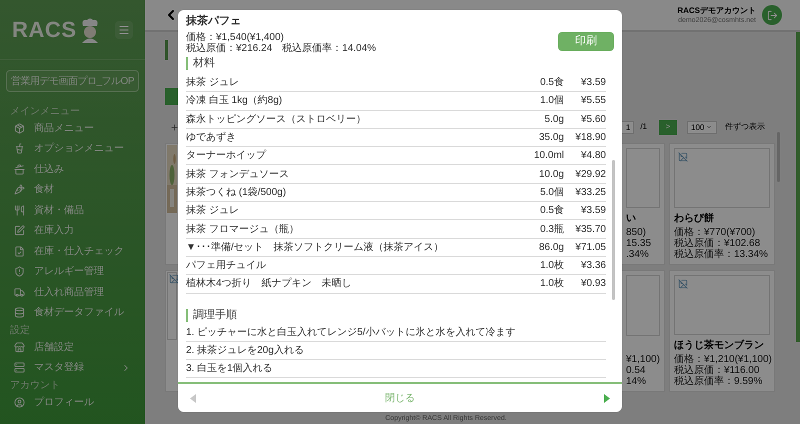 The width and height of the screenshot is (800, 424). Describe the element at coordinates (722, 331) in the screenshot. I see `product-card: ほうじ茶モンブラン 価格：¥1,210(¥1,100) 税込原価：¥116.00 税込原価率：9.59%` at that location.